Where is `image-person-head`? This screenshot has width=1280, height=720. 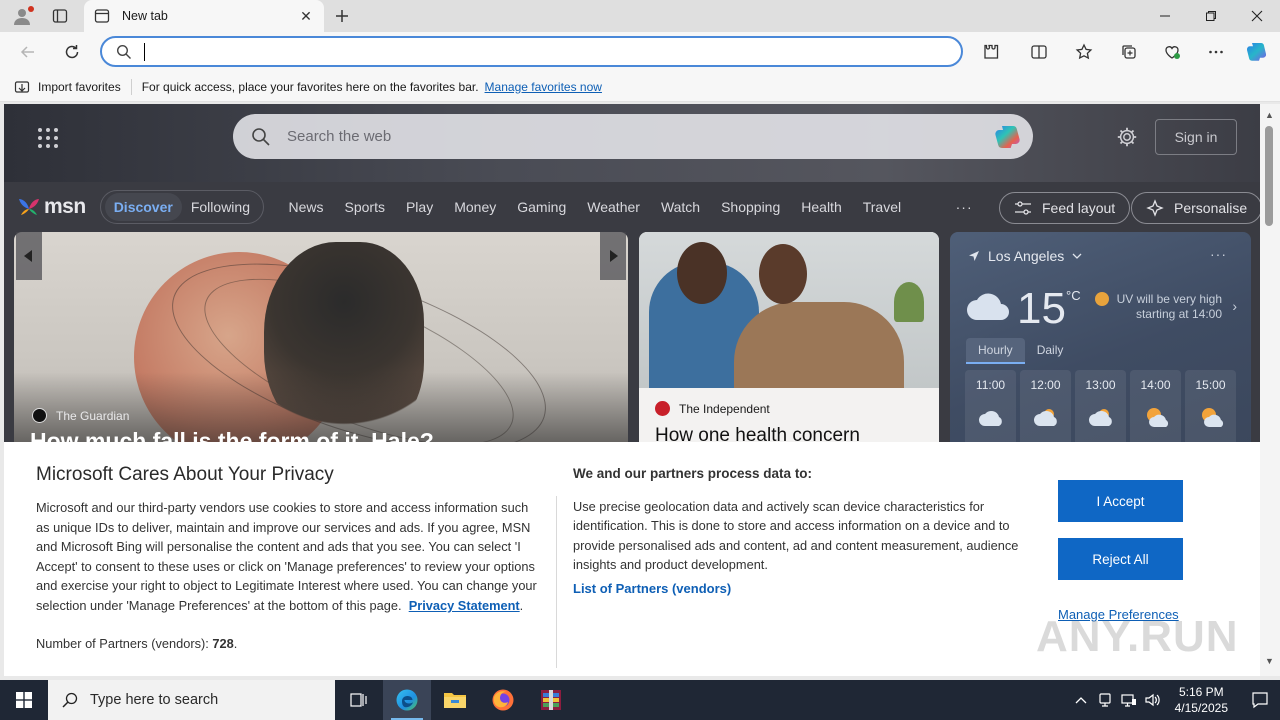 image-person-head is located at coordinates (702, 273).